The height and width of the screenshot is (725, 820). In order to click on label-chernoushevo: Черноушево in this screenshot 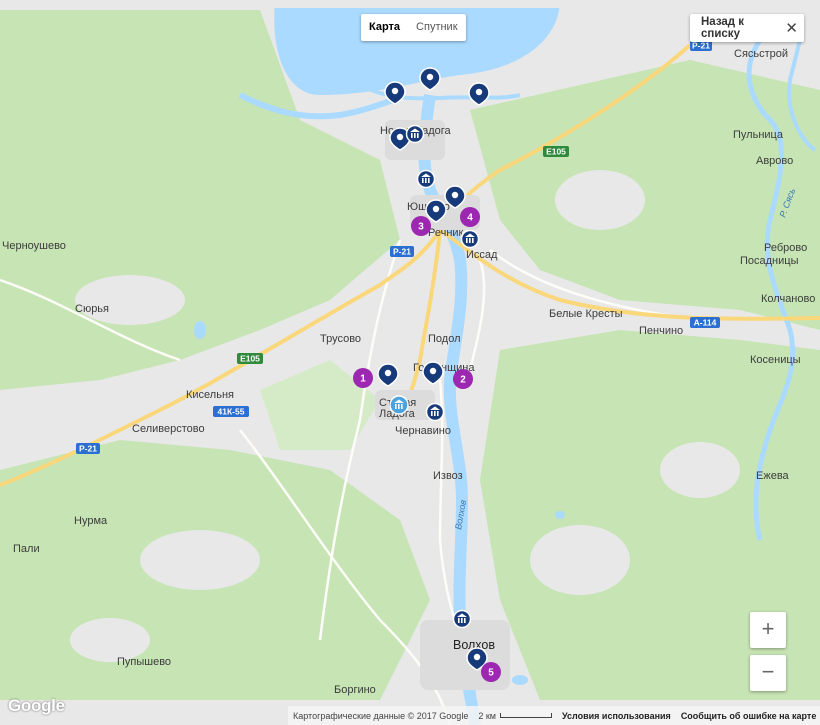, I will do `click(34, 246)`.